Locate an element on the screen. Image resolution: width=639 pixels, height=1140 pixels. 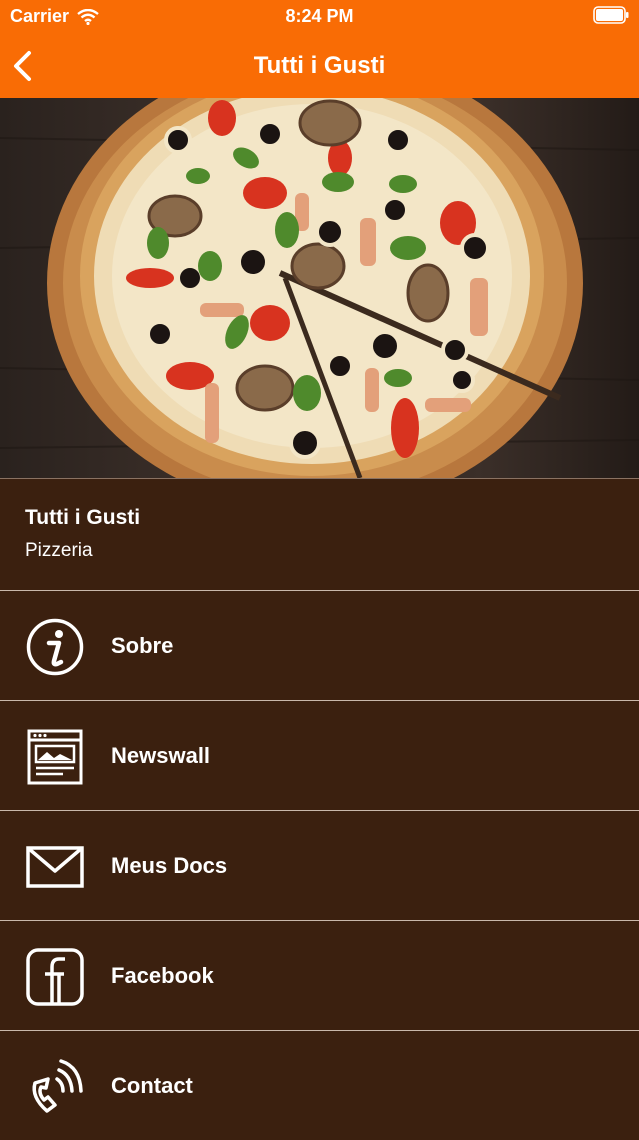
newspaper-icon is located at coordinates (55, 757).